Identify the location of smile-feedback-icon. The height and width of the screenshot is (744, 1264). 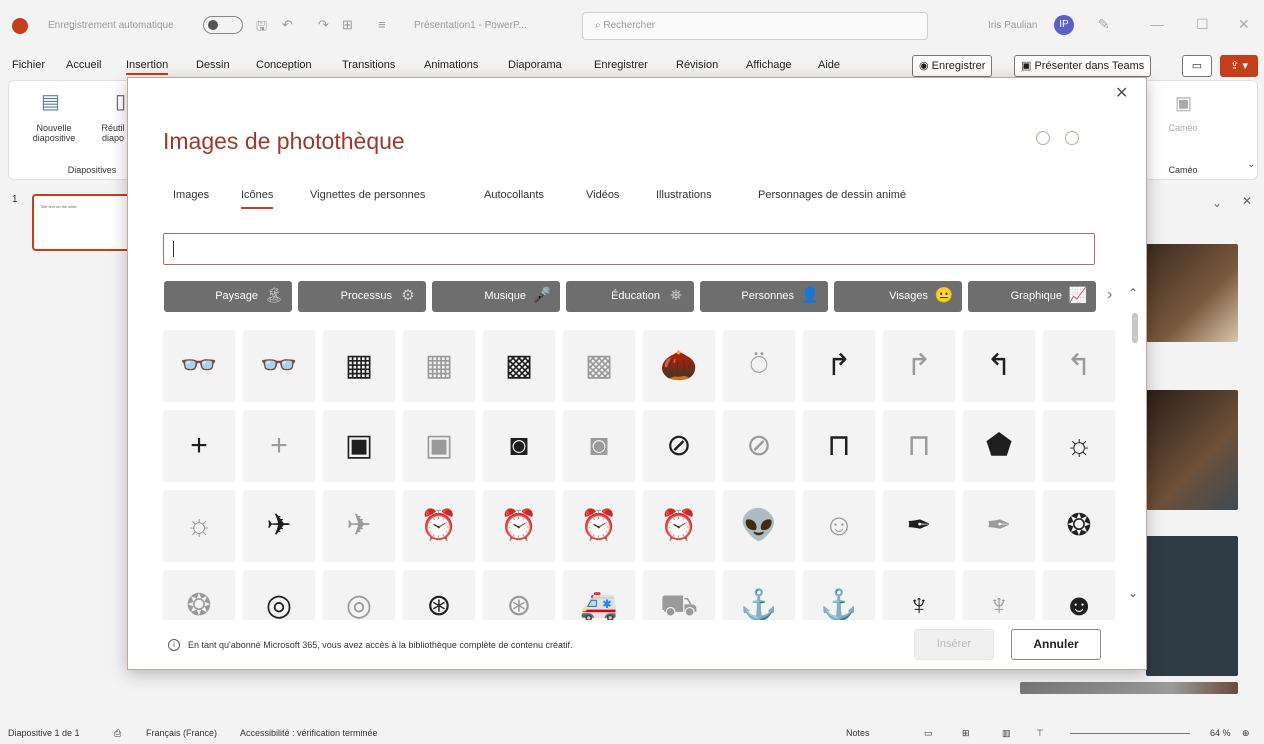
(1043, 138).